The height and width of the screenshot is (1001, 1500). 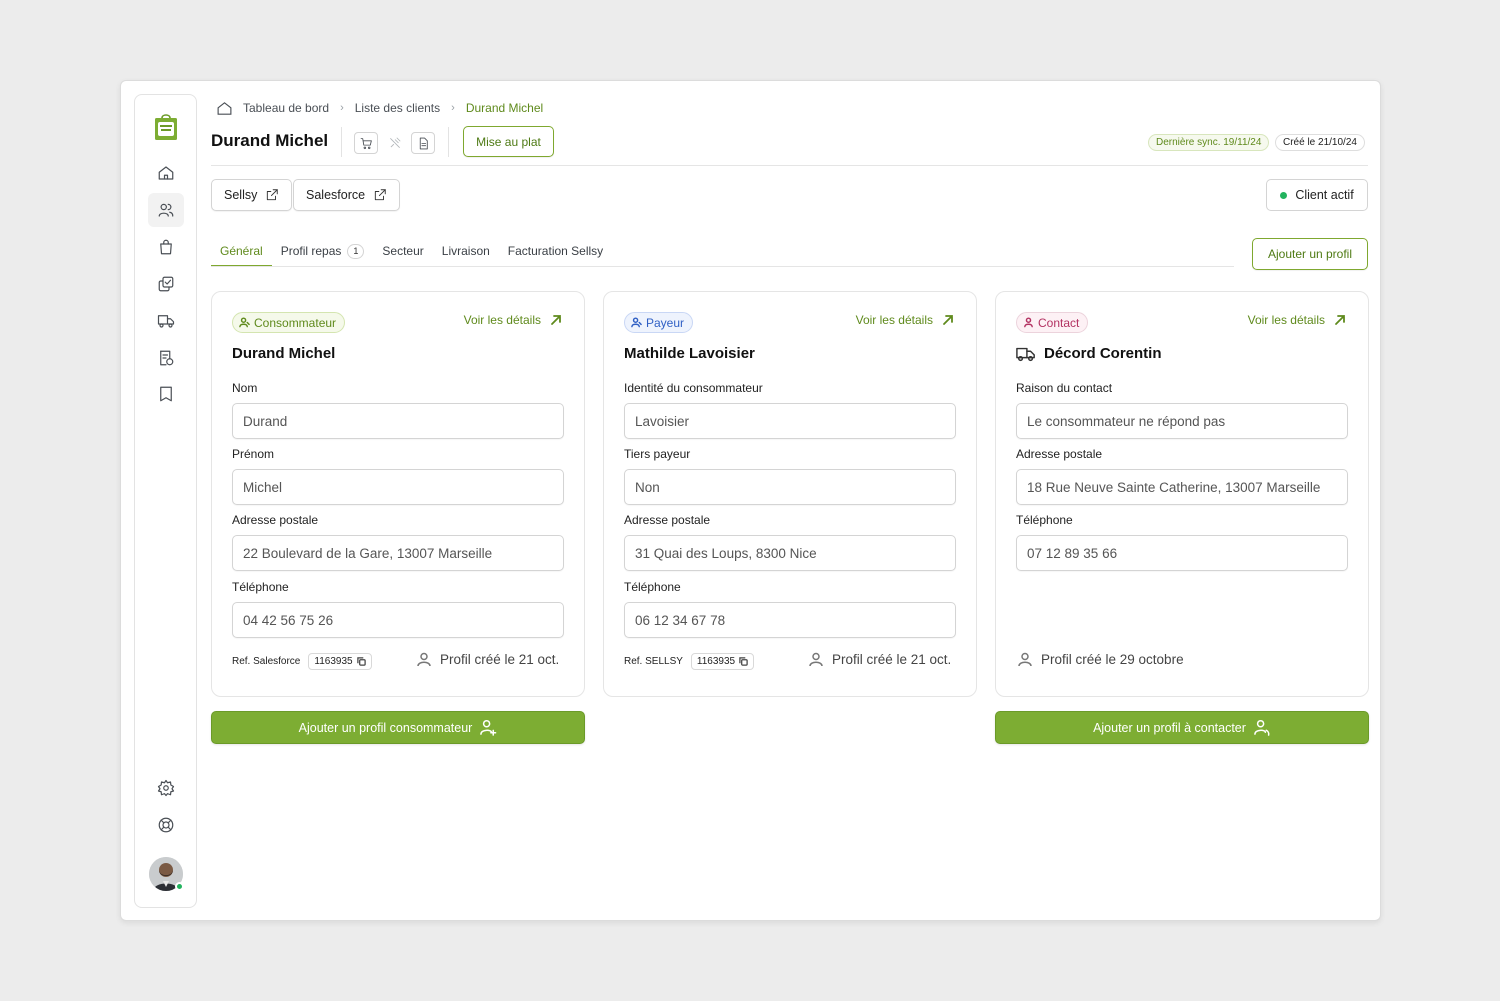 What do you see at coordinates (789, 165) in the screenshot?
I see `header-divider` at bounding box center [789, 165].